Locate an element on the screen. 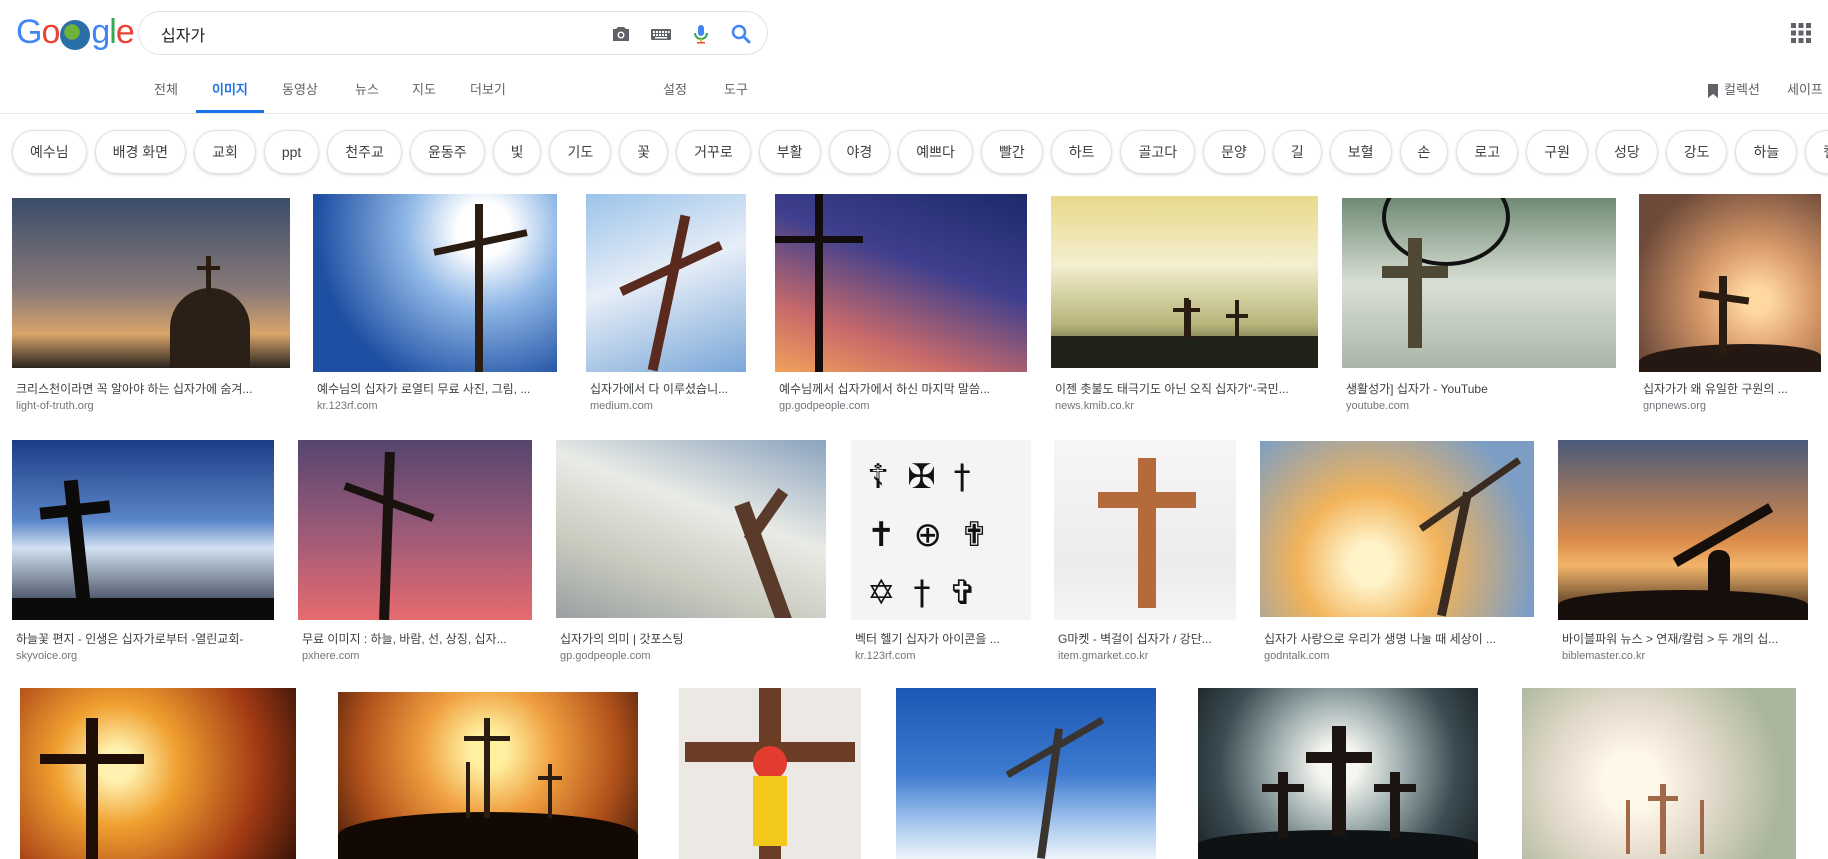 Image resolution: width=1828 pixels, height=859 pixels. tab-news: 뉴스 is located at coordinates (367, 96).